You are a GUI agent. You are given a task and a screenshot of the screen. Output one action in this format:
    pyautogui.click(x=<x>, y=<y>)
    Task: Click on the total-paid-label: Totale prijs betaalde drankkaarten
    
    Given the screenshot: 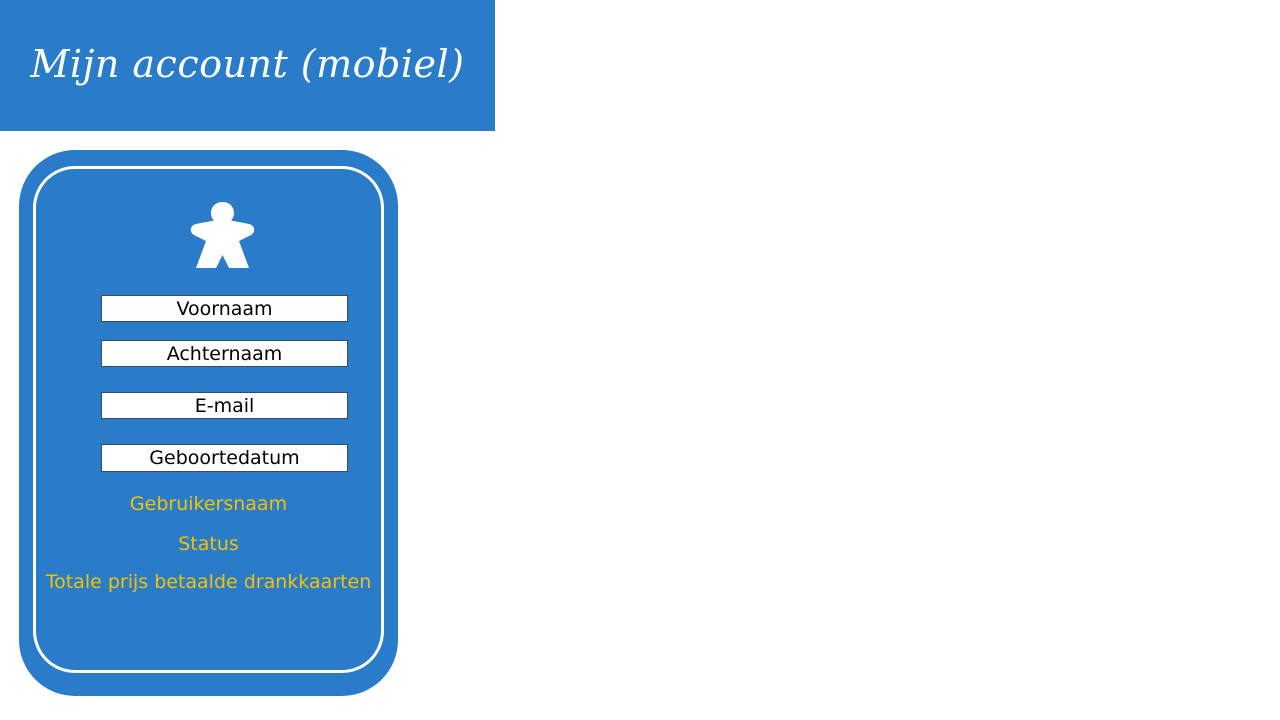 What is the action you would take?
    pyautogui.click(x=208, y=582)
    